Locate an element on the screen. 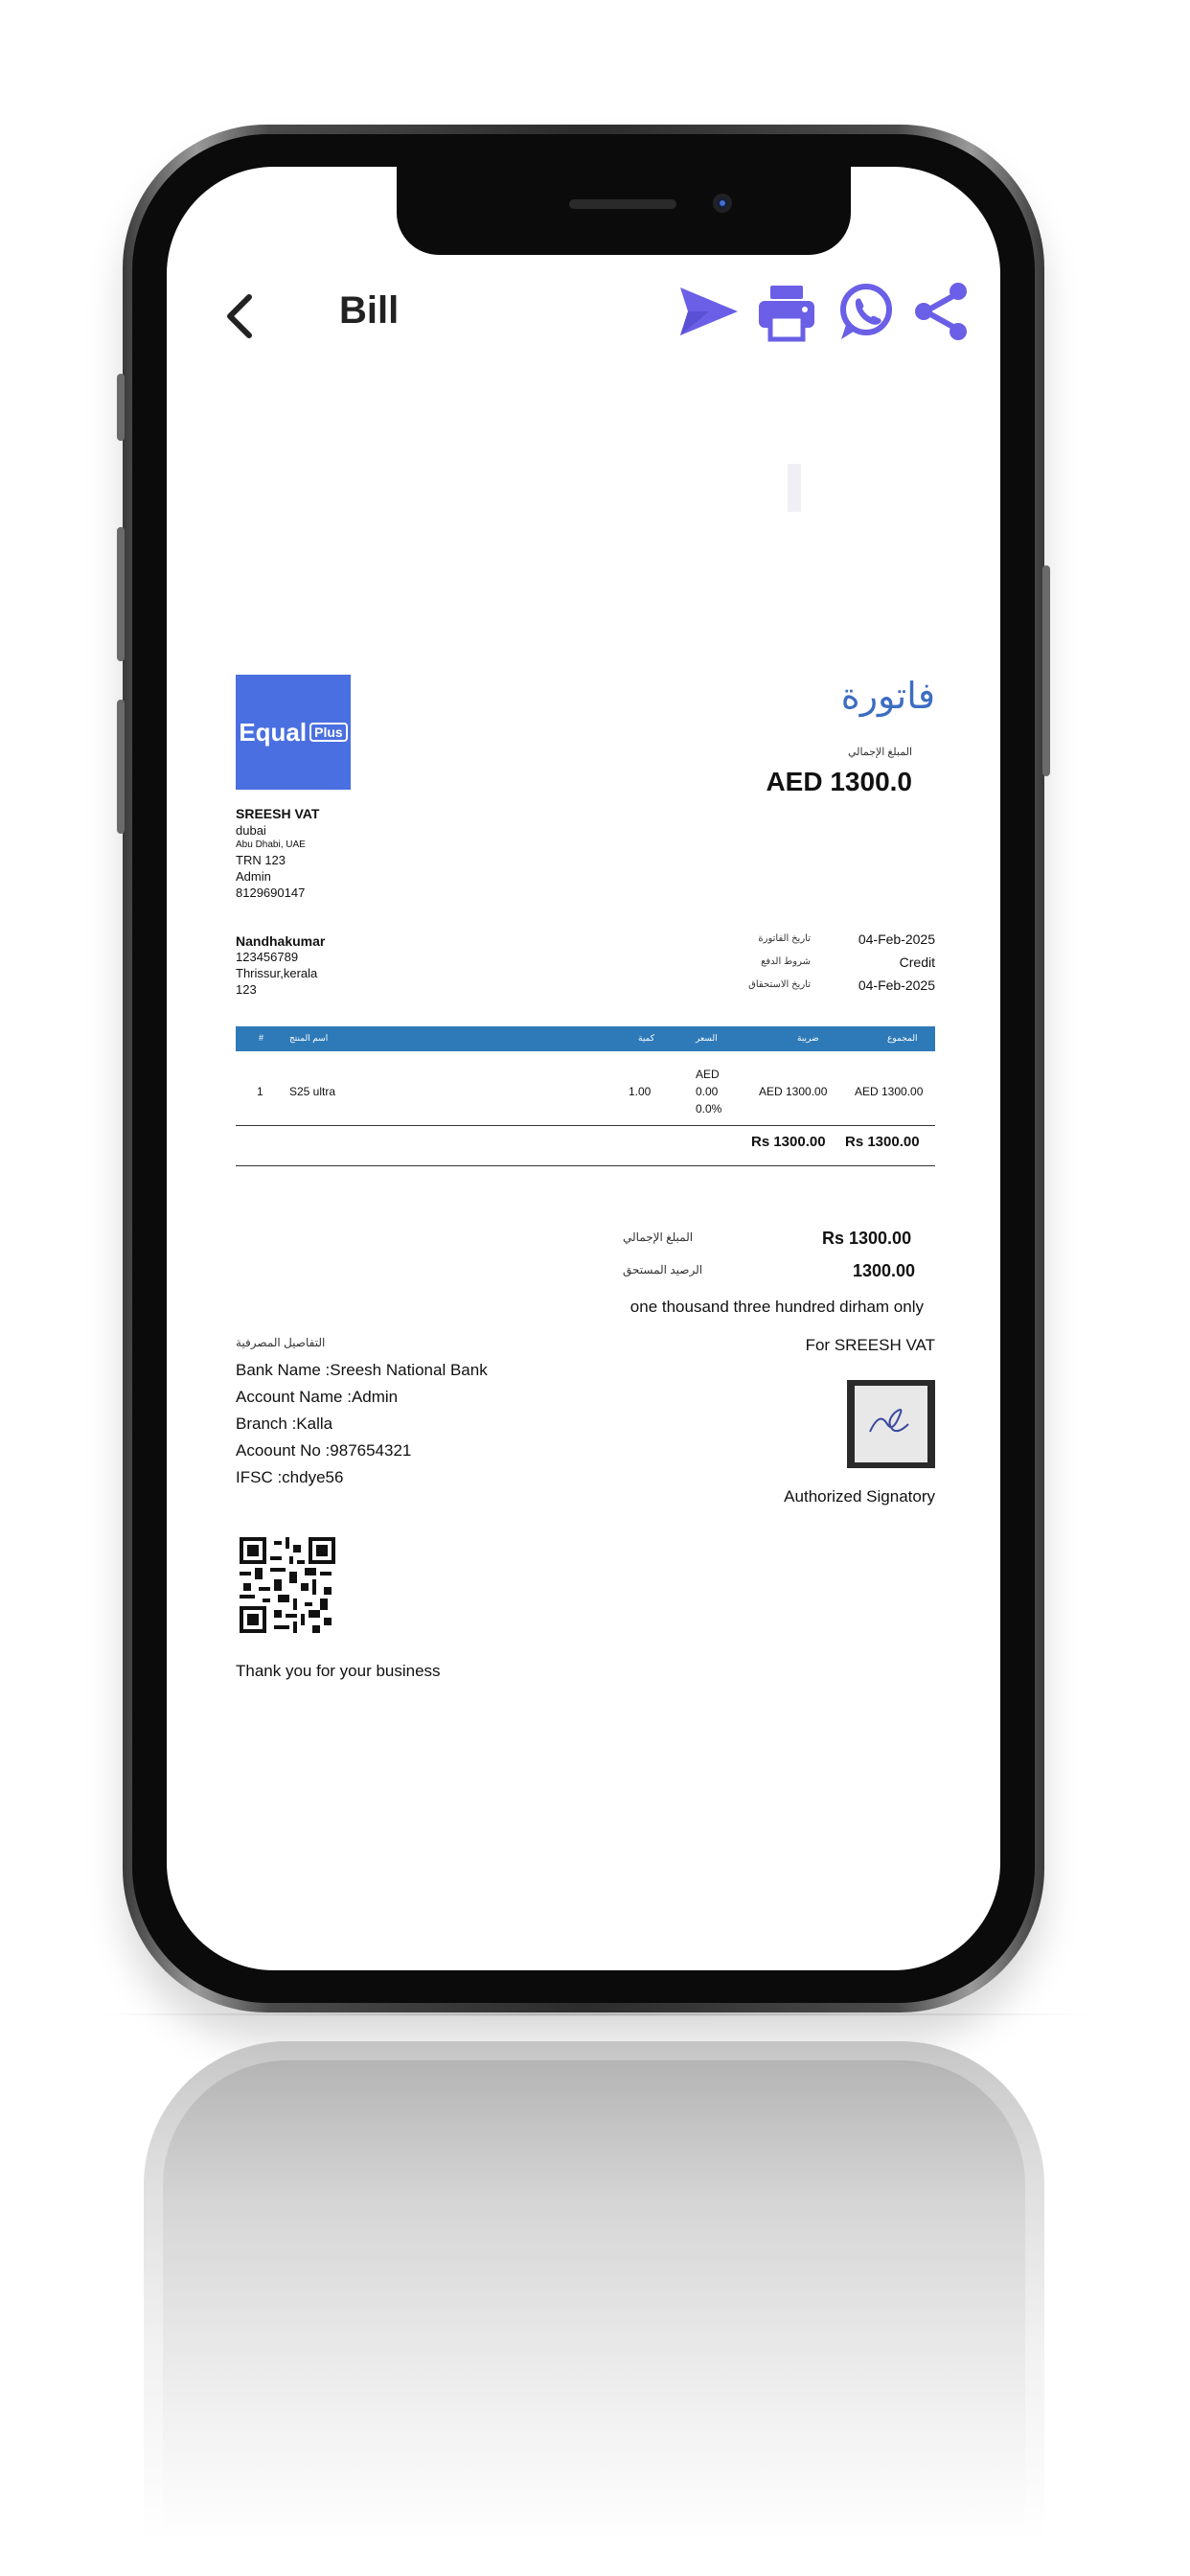 Image resolution: width=1190 pixels, height=2576 pixels. total-amount: AED 1300.0 is located at coordinates (839, 782).